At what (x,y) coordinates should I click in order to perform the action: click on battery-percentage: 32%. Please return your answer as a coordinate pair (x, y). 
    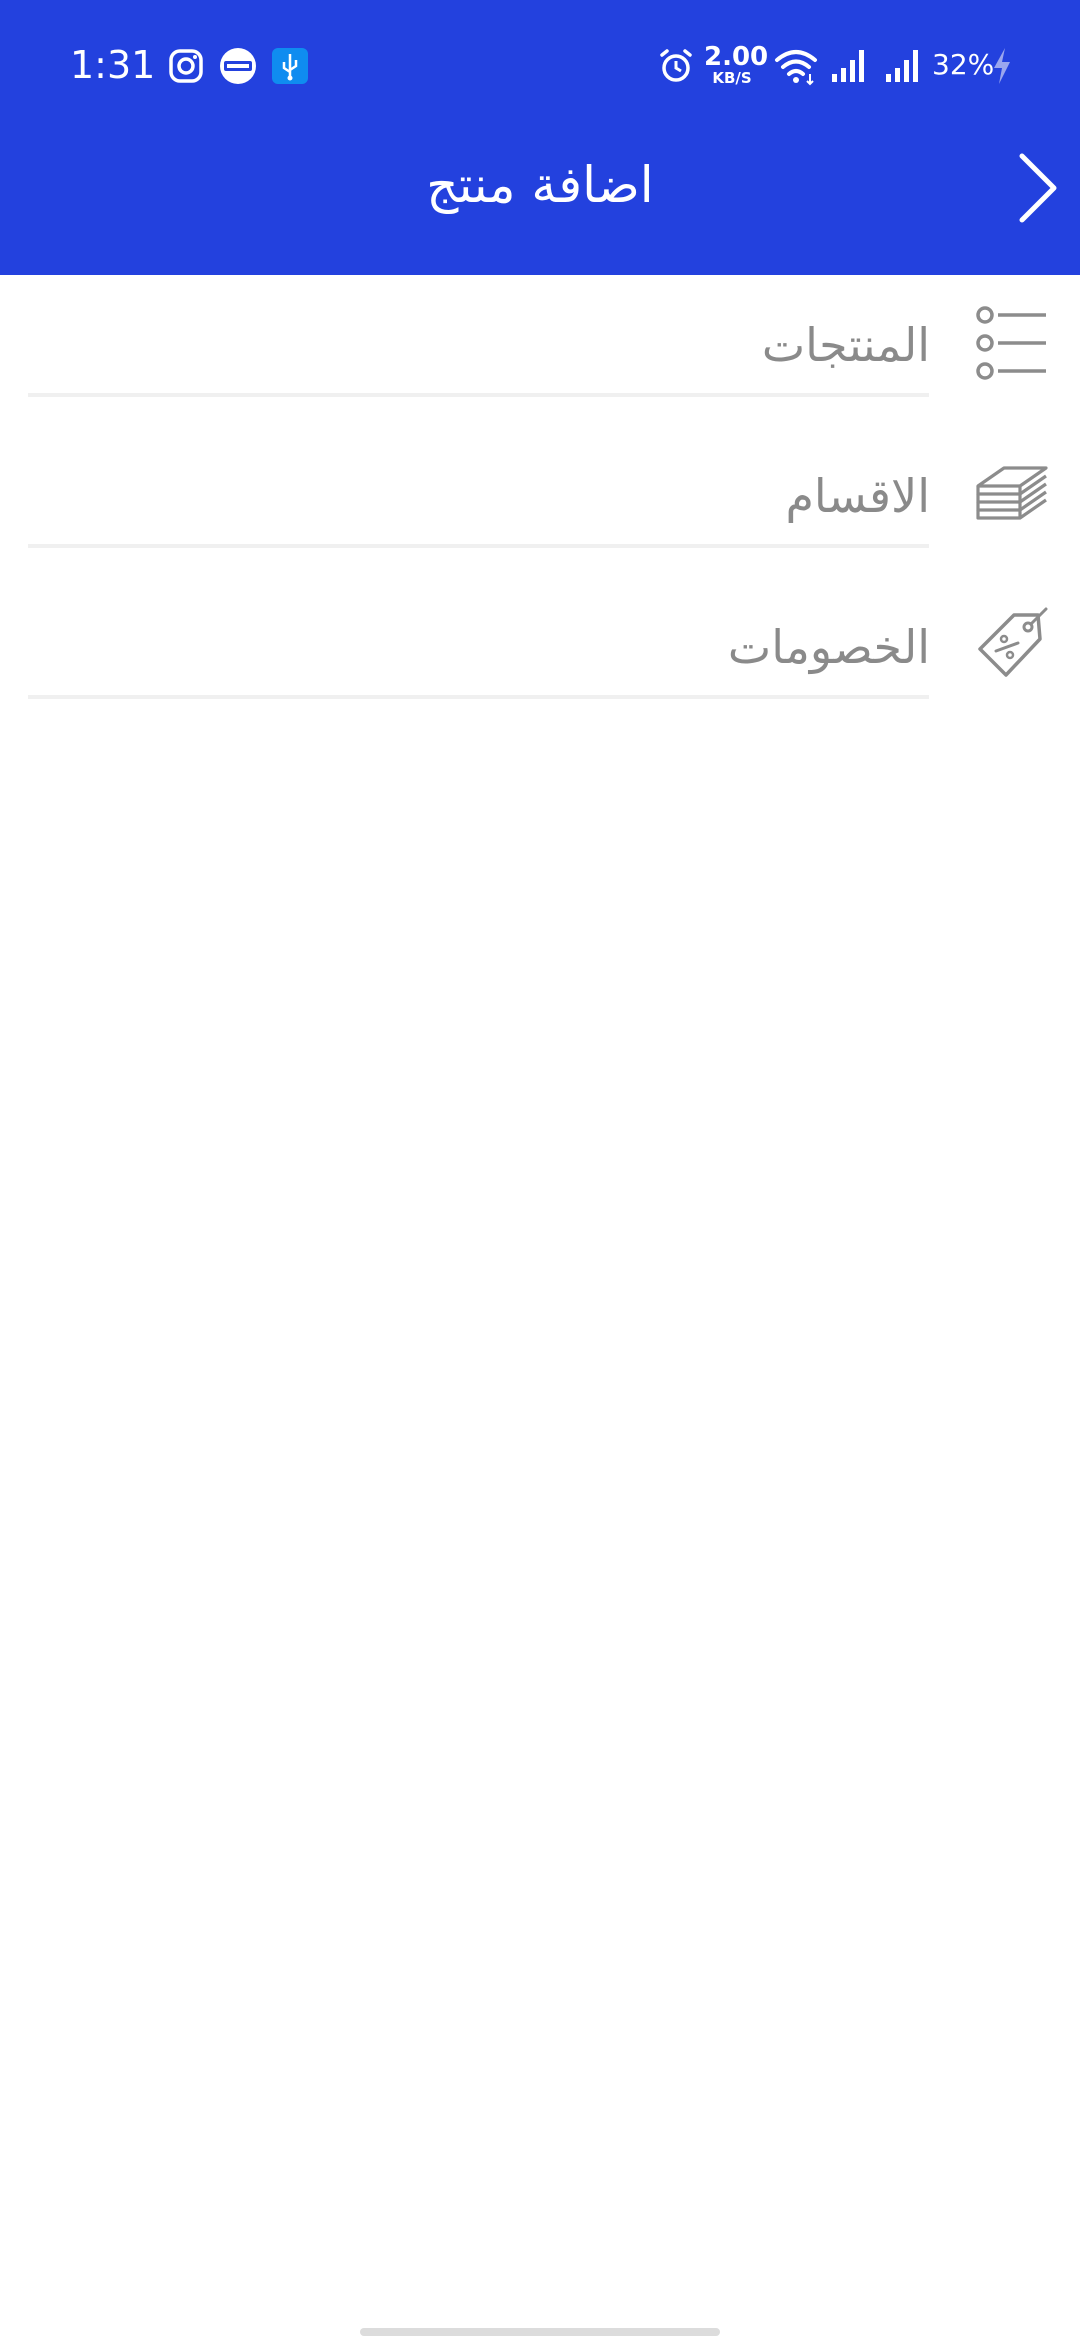
    Looking at the image, I should click on (963, 64).